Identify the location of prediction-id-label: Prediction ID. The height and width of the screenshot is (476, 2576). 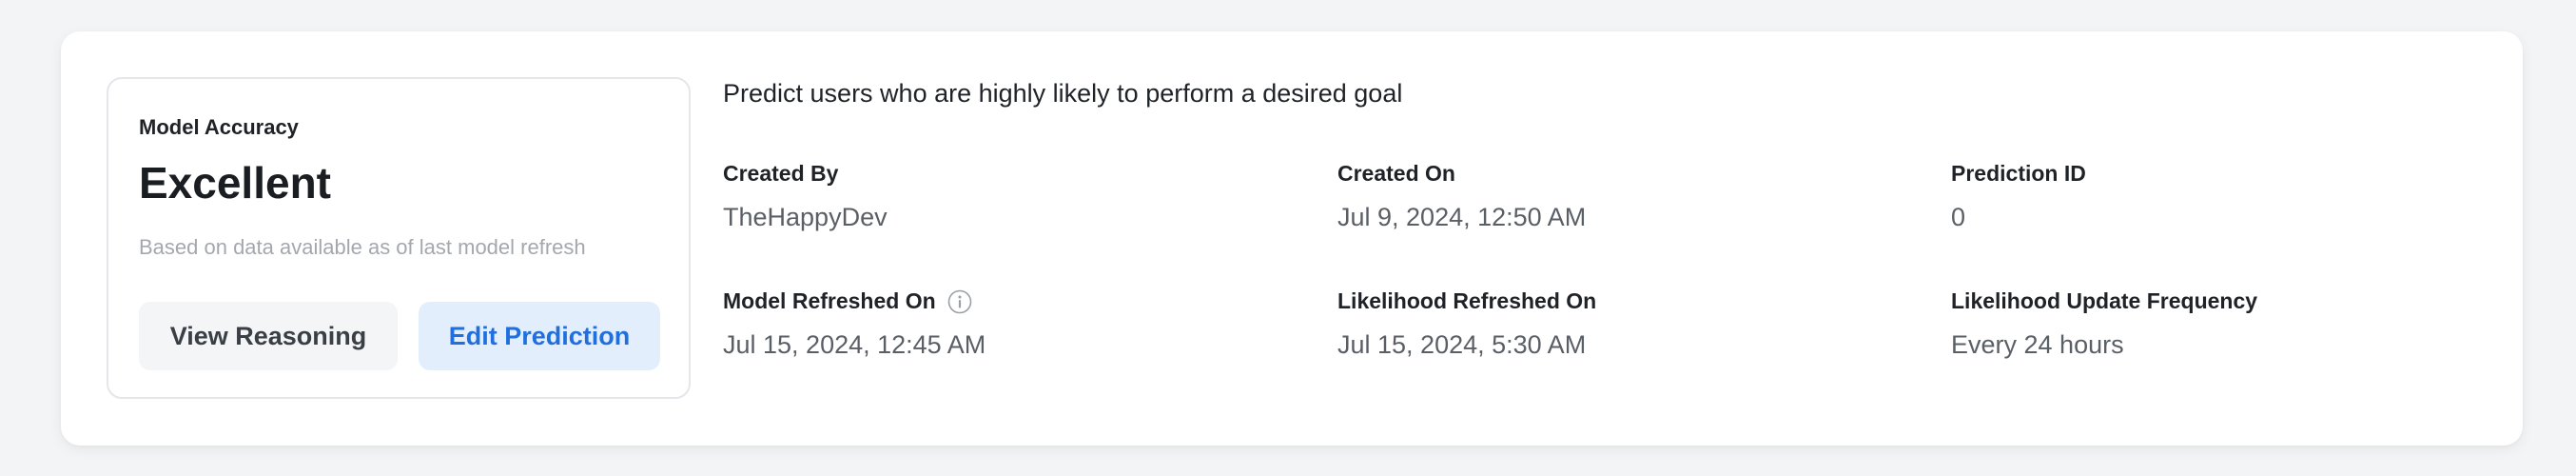
(2019, 173).